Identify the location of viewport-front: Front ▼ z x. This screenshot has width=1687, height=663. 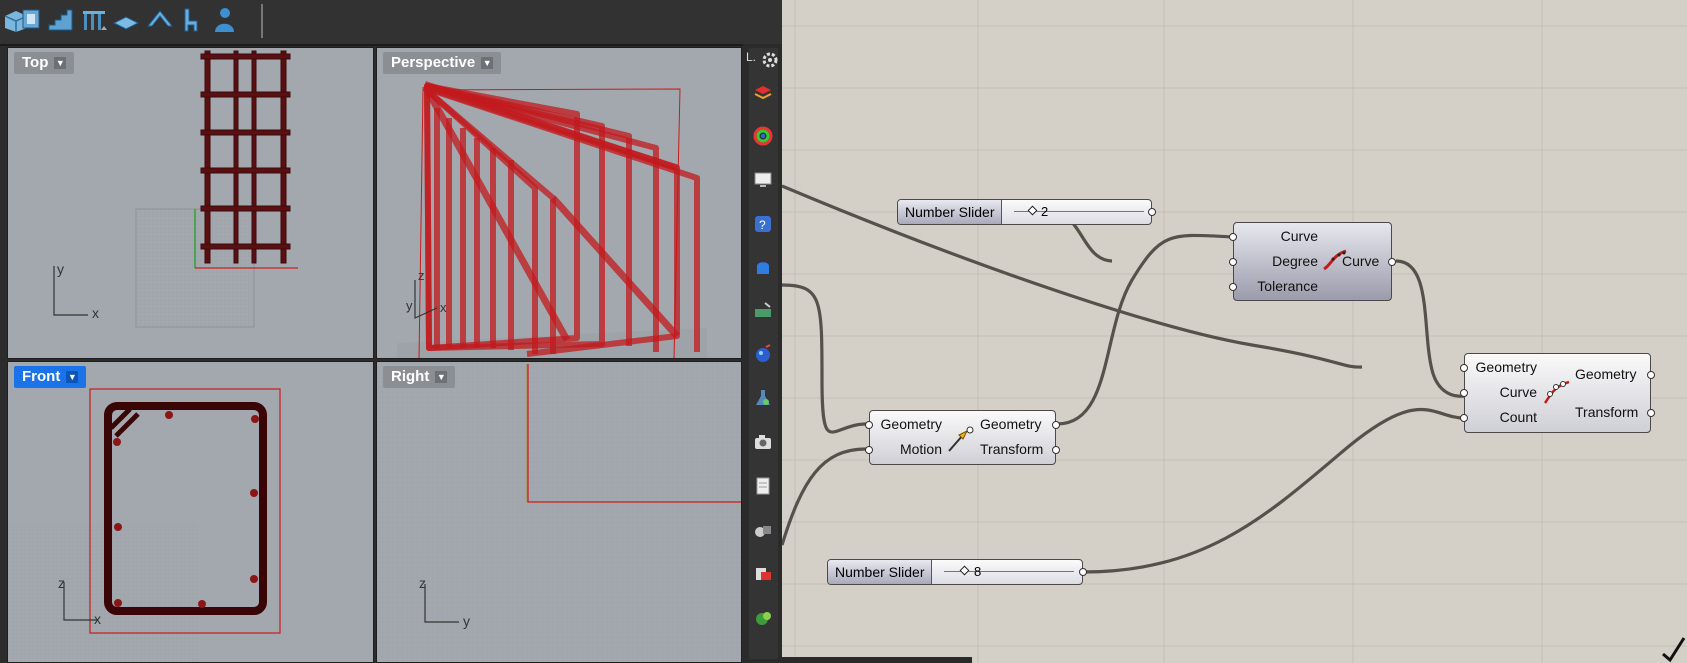
(190, 512).